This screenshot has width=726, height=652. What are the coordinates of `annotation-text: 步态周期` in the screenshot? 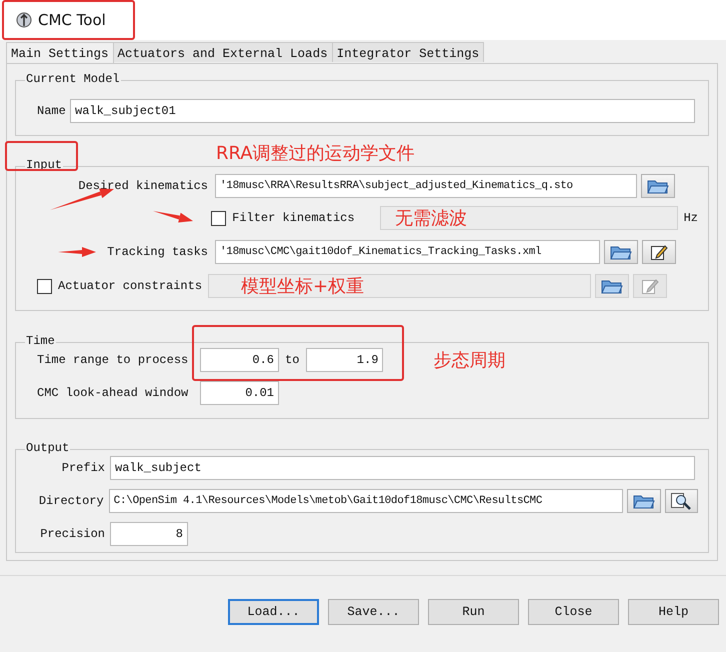 It's located at (469, 360).